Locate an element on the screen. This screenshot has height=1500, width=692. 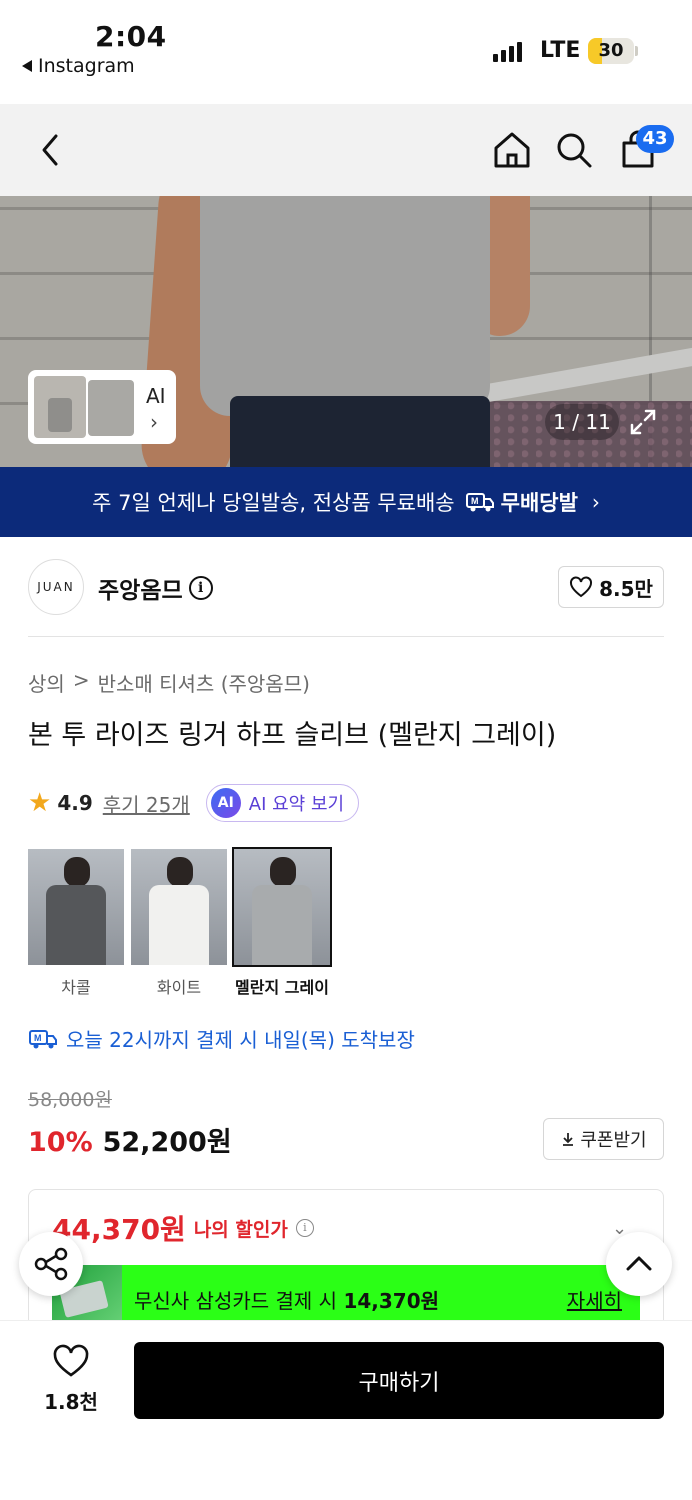
shipping-banner: 주 7일 언제나 당일발송, 전상품 무료배송 M 무배당발 › is located at coordinates (346, 502).